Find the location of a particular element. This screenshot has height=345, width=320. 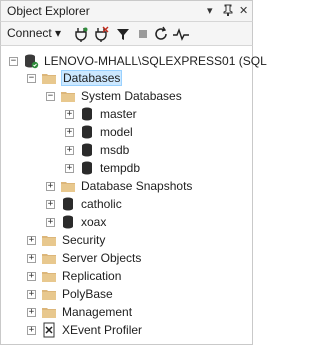

tree-node-server: − LENOVO-MHALL\SQLEXPRESS01 (SQL is located at coordinates (138, 61).